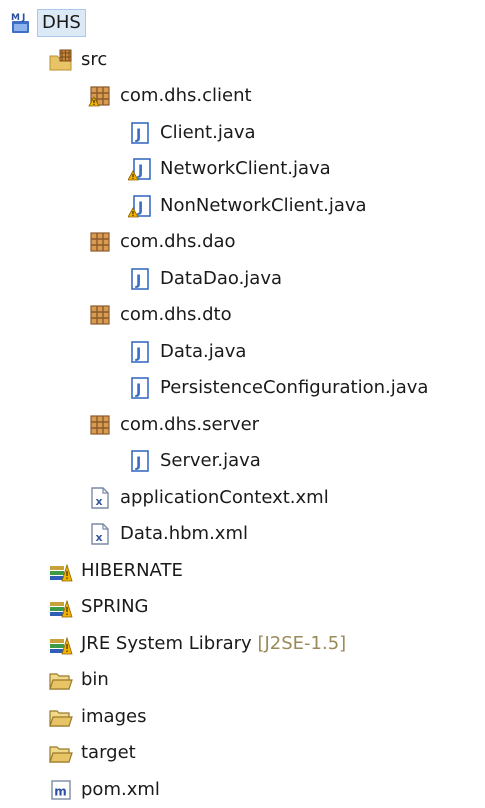  Describe the element at coordinates (242, 680) in the screenshot. I see `tree-item-folder-bin: bin` at that location.